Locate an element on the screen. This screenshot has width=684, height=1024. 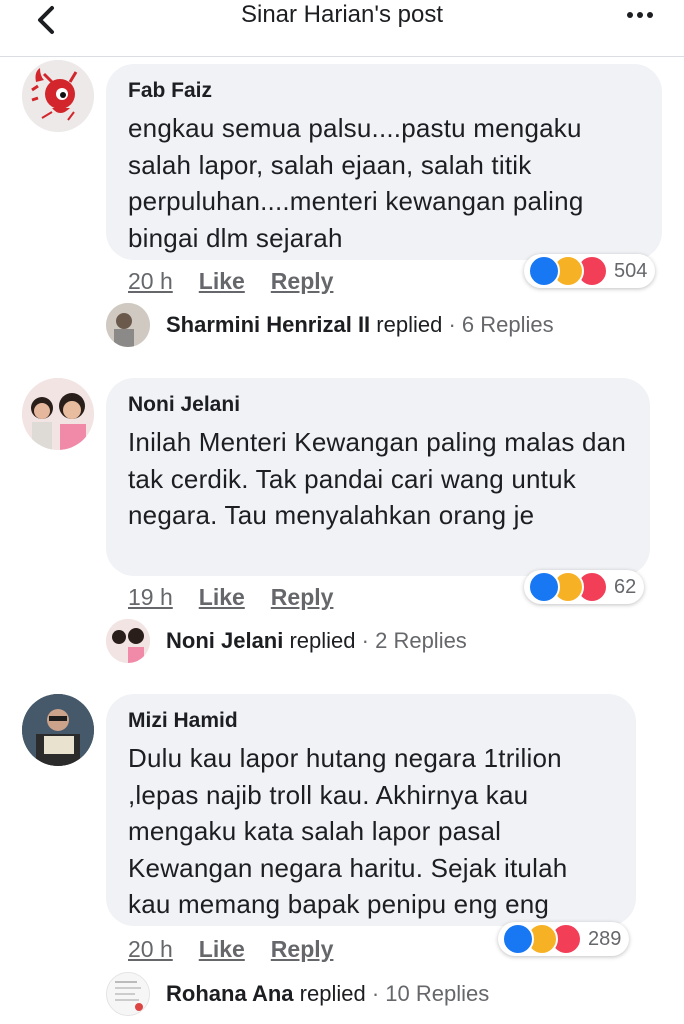
reactions-summary: 504 is located at coordinates (590, 271).